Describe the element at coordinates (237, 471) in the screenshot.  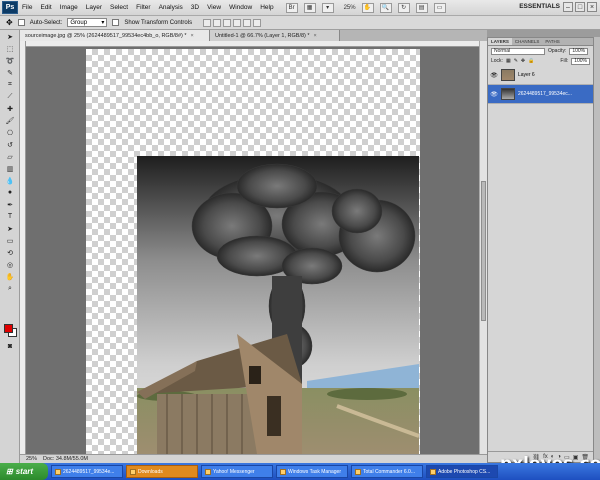
I see `taskbar-item-messenger: Yahoo! Messenger` at that location.